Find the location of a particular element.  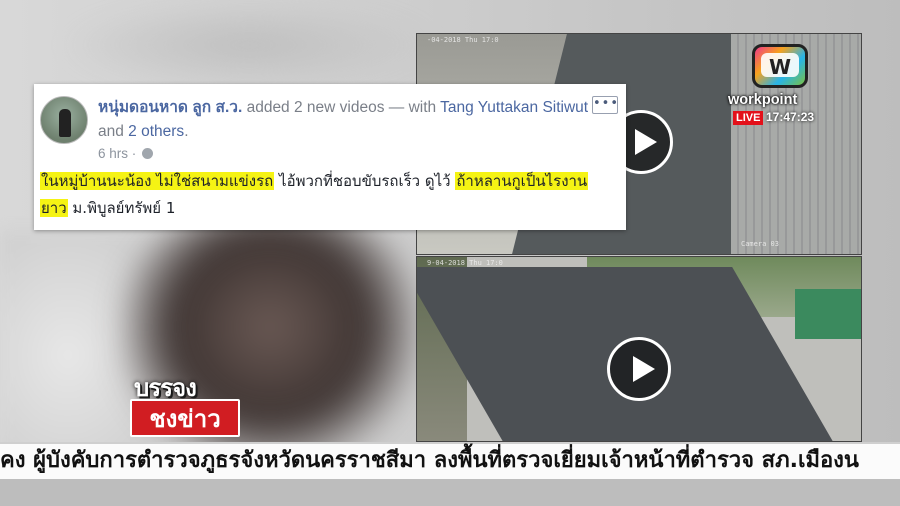

video-timestamp: 9-04-2018 Thu 17:0 is located at coordinates (465, 263).